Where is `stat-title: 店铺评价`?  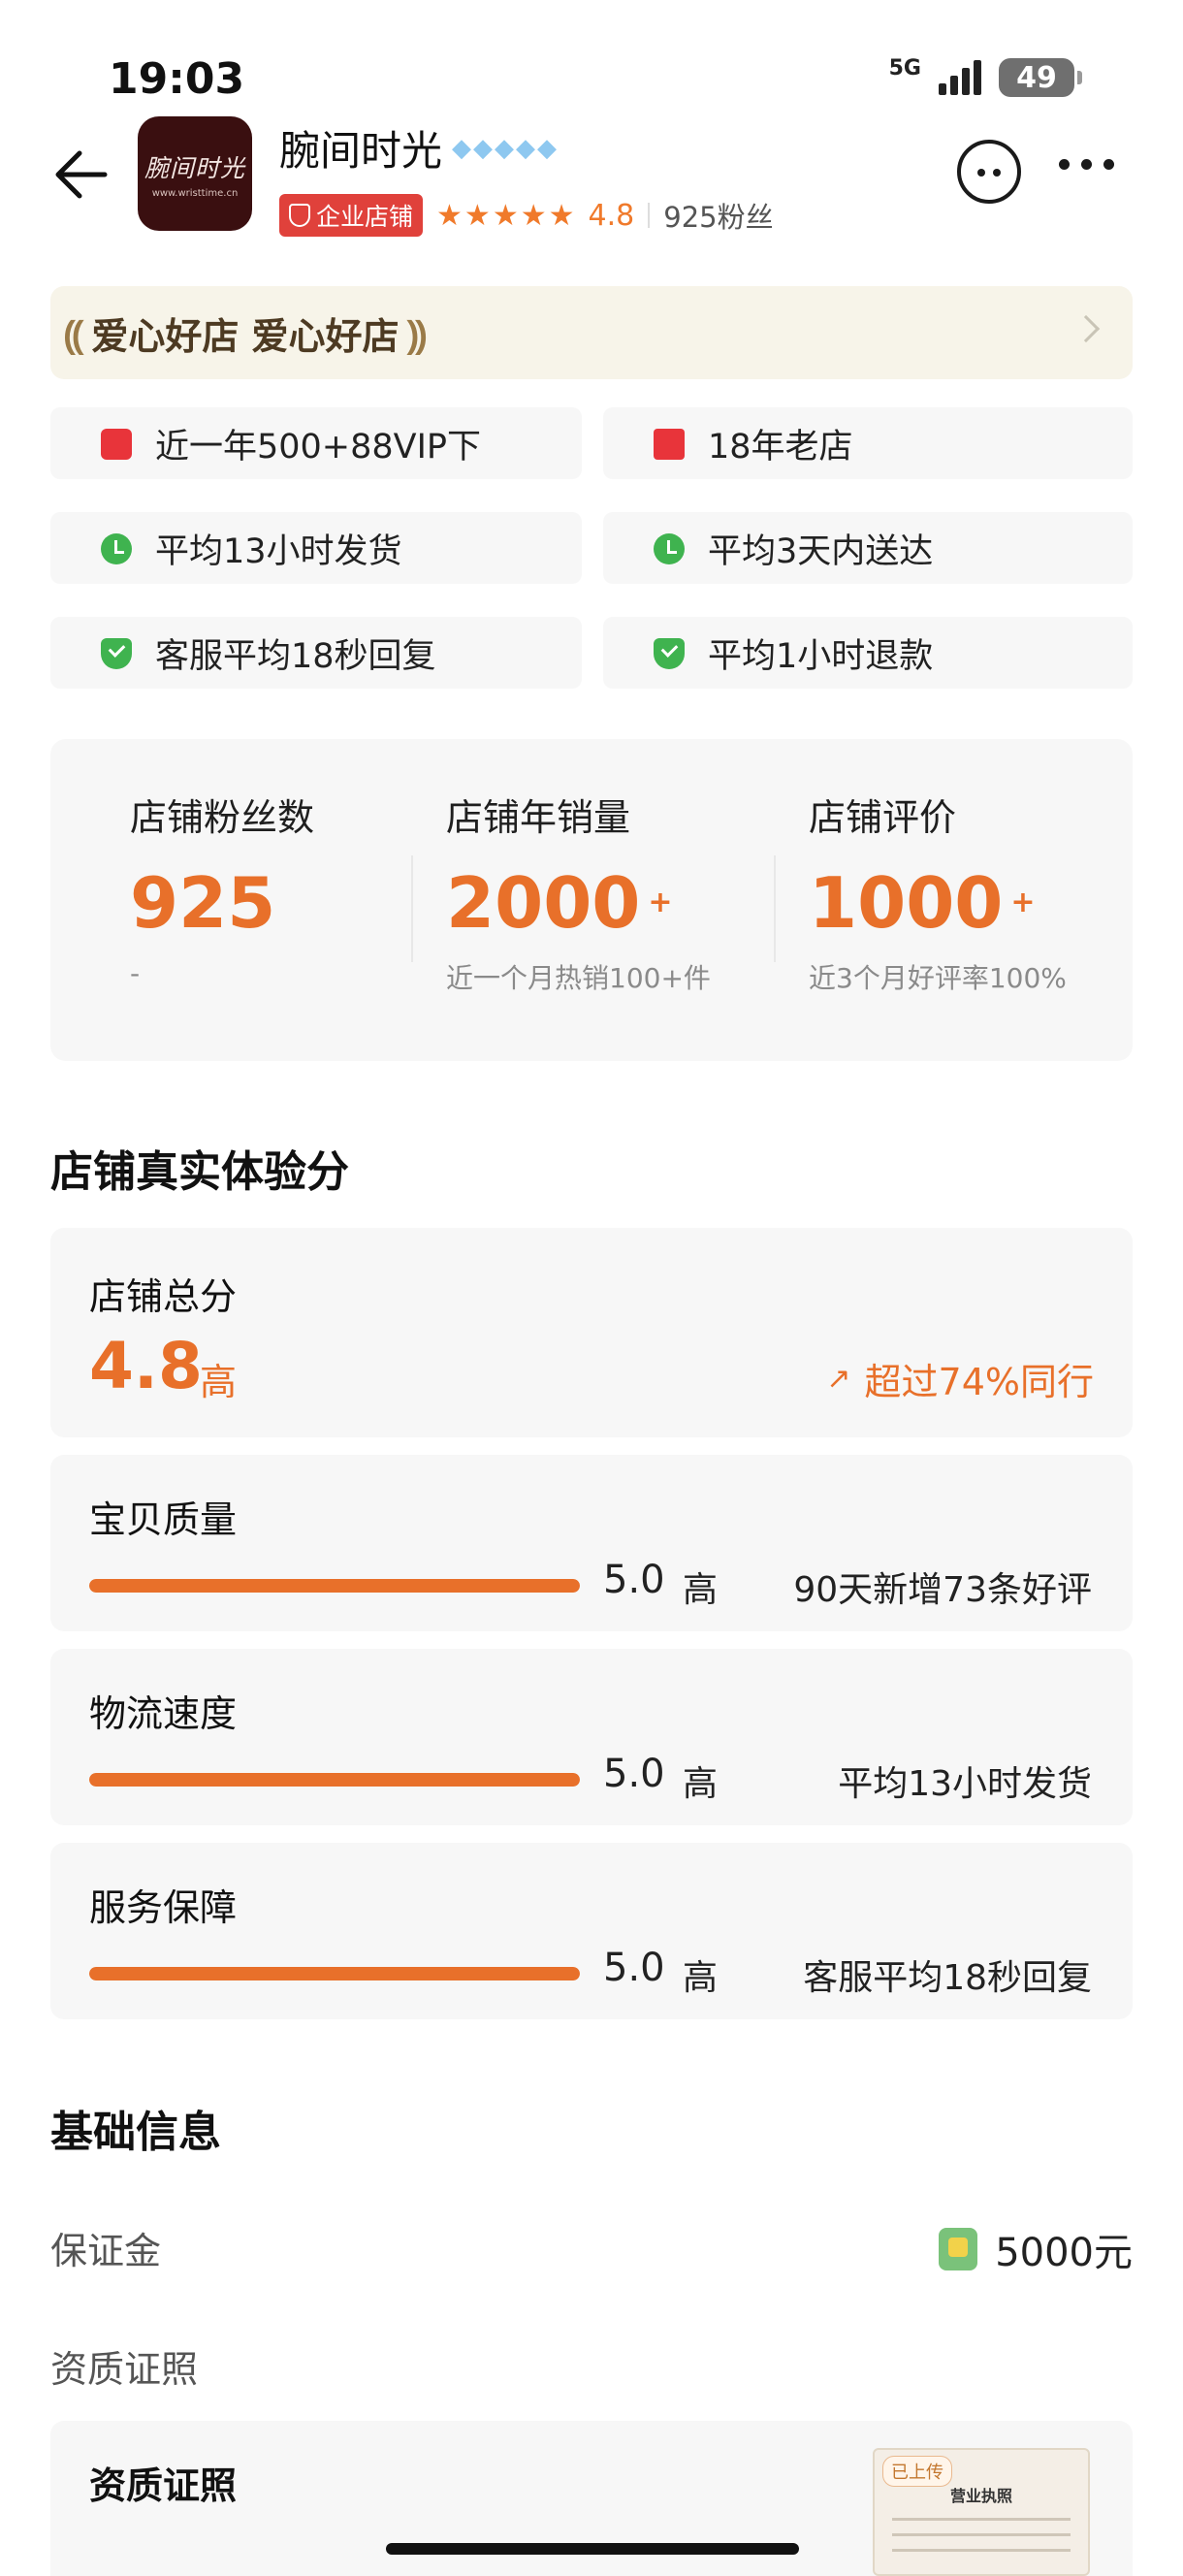 stat-title: 店铺评价 is located at coordinates (883, 817).